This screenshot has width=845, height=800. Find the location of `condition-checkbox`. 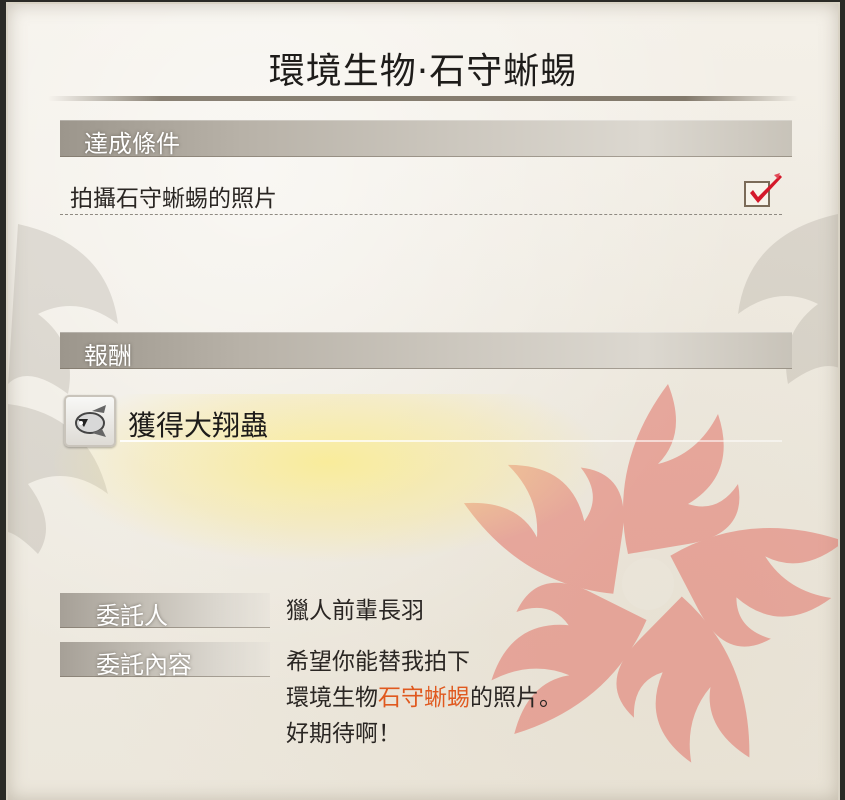

condition-checkbox is located at coordinates (763, 190).